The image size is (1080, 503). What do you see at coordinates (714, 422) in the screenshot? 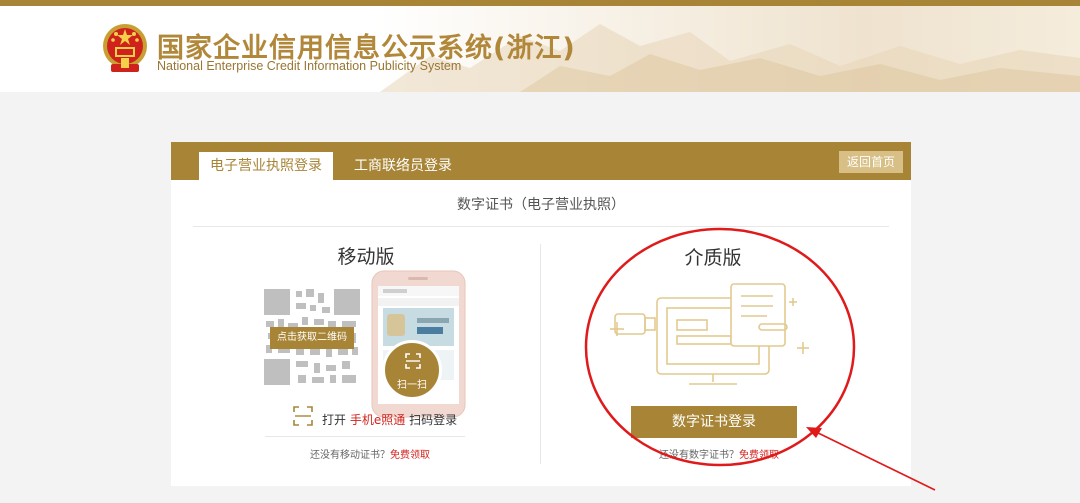
I see `digital-cert-login-button: 数字证书登录` at bounding box center [714, 422].